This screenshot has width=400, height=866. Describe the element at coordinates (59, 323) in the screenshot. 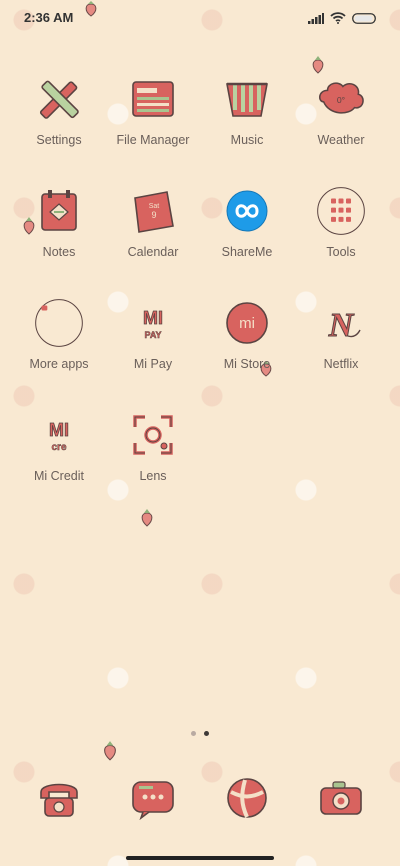

I see `more-apps-folder-icon` at that location.